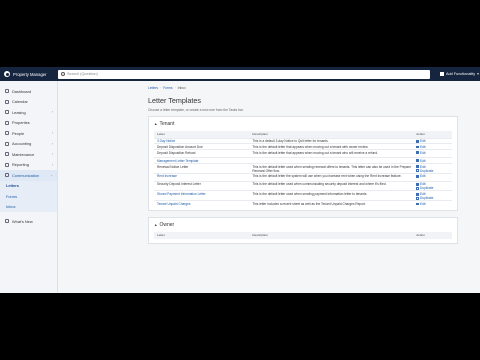 This screenshot has height=360, width=480. I want to click on accounting-icon, so click(7, 143).